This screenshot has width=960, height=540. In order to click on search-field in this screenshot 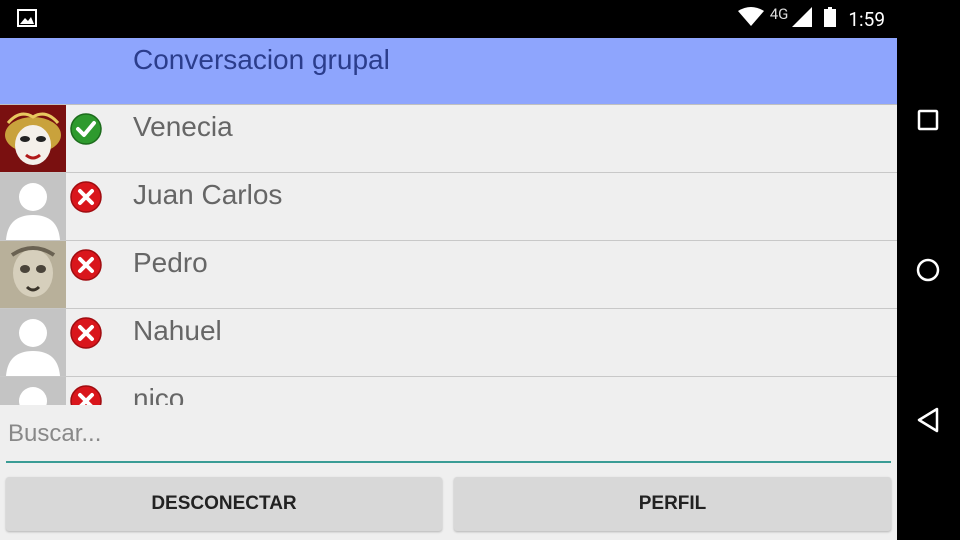, I will do `click(448, 434)`.